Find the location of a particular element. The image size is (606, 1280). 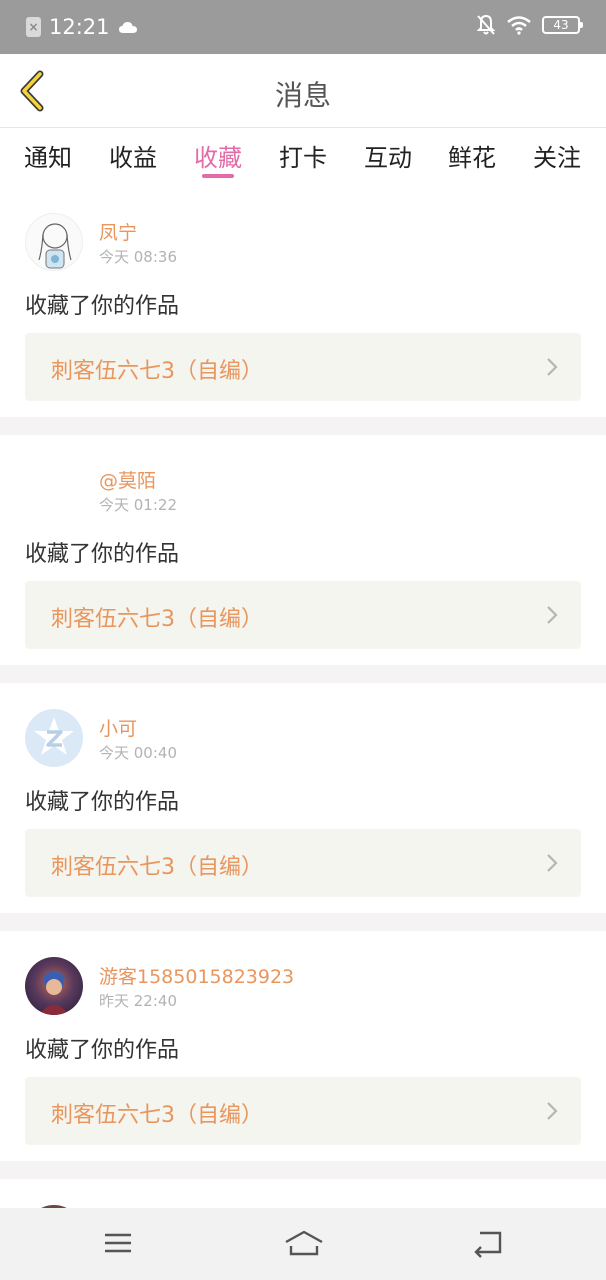

home-icon is located at coordinates (304, 1244).